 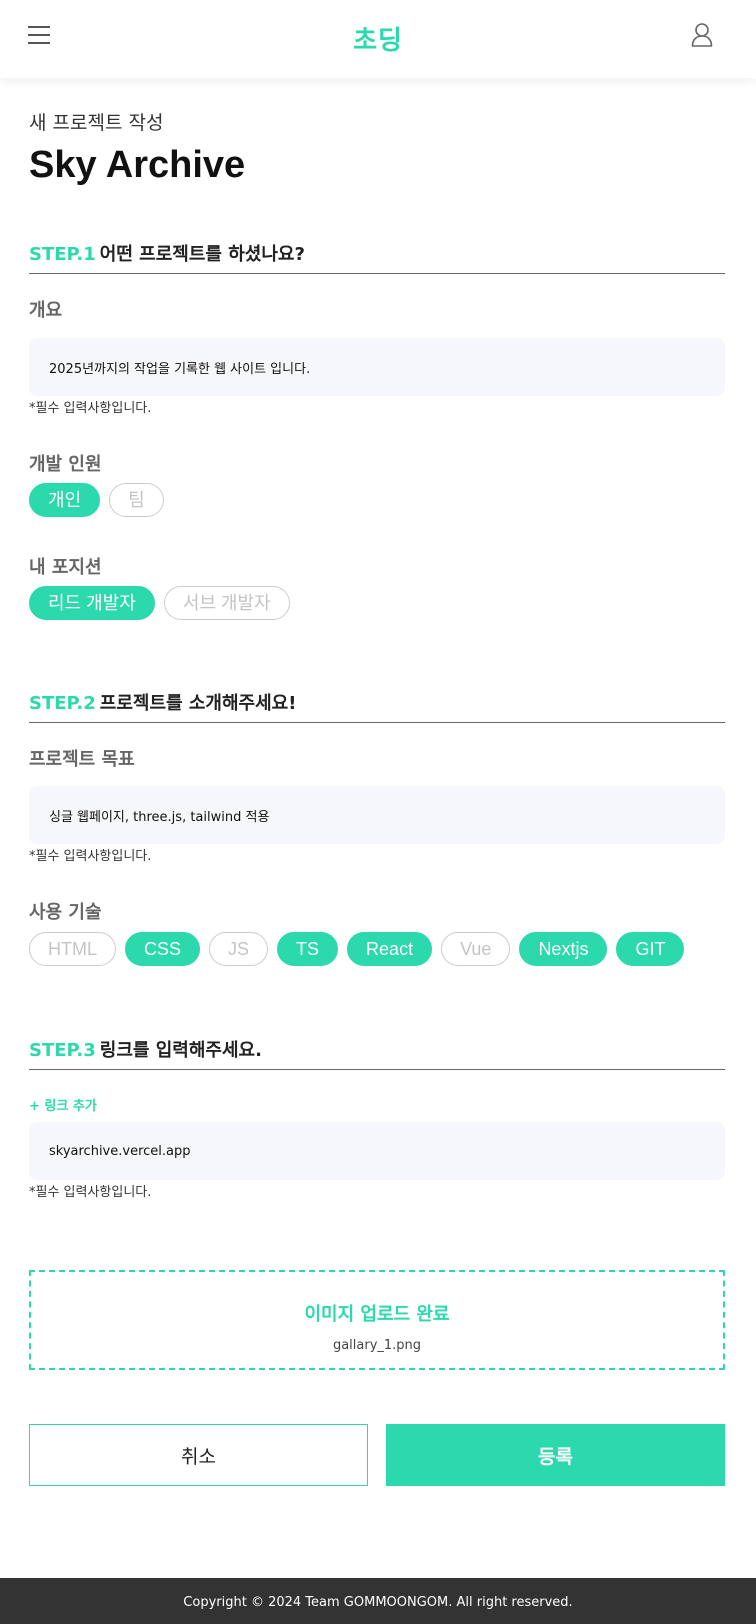 What do you see at coordinates (63, 1104) in the screenshot?
I see `add-link-button: + 링크 추가` at bounding box center [63, 1104].